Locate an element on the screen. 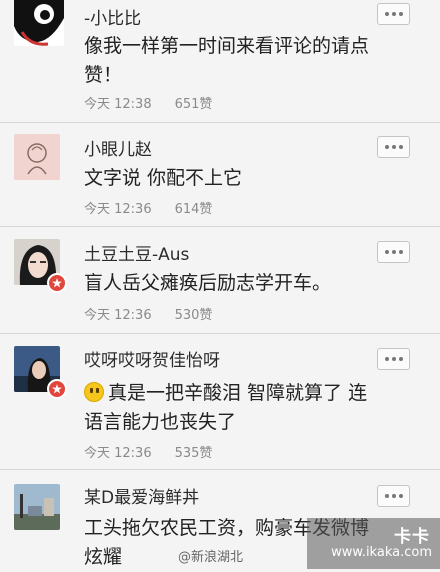  comment-text: 真是一把辛酸泪 智障就算了 连语言能力也丧失了 is located at coordinates (234, 408).